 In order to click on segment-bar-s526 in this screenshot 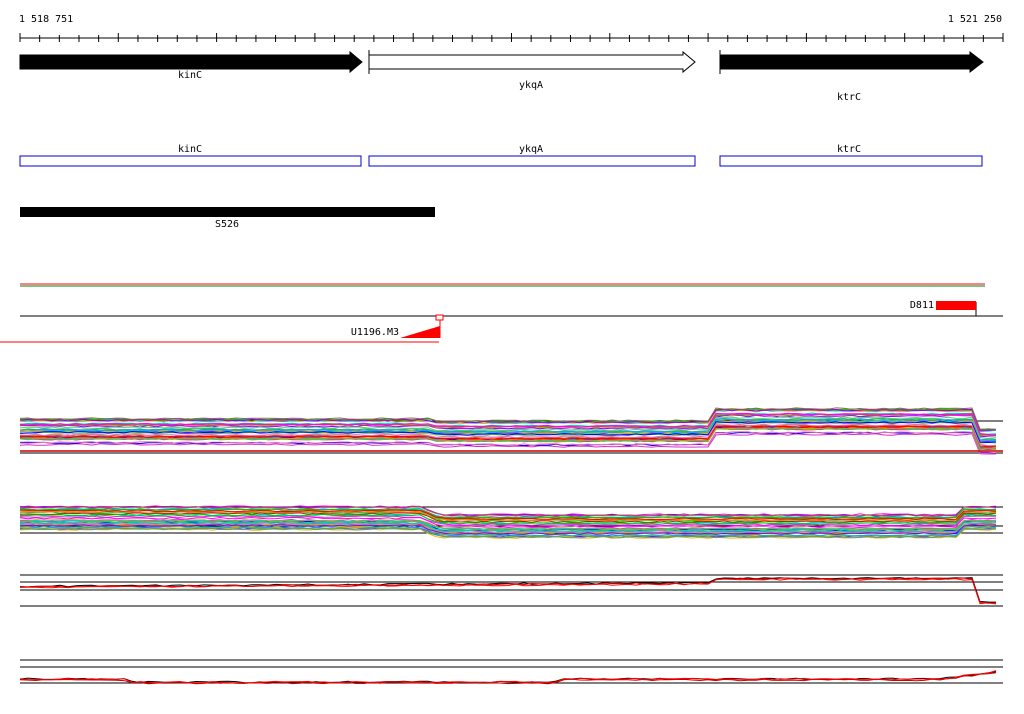, I will do `click(227, 212)`.